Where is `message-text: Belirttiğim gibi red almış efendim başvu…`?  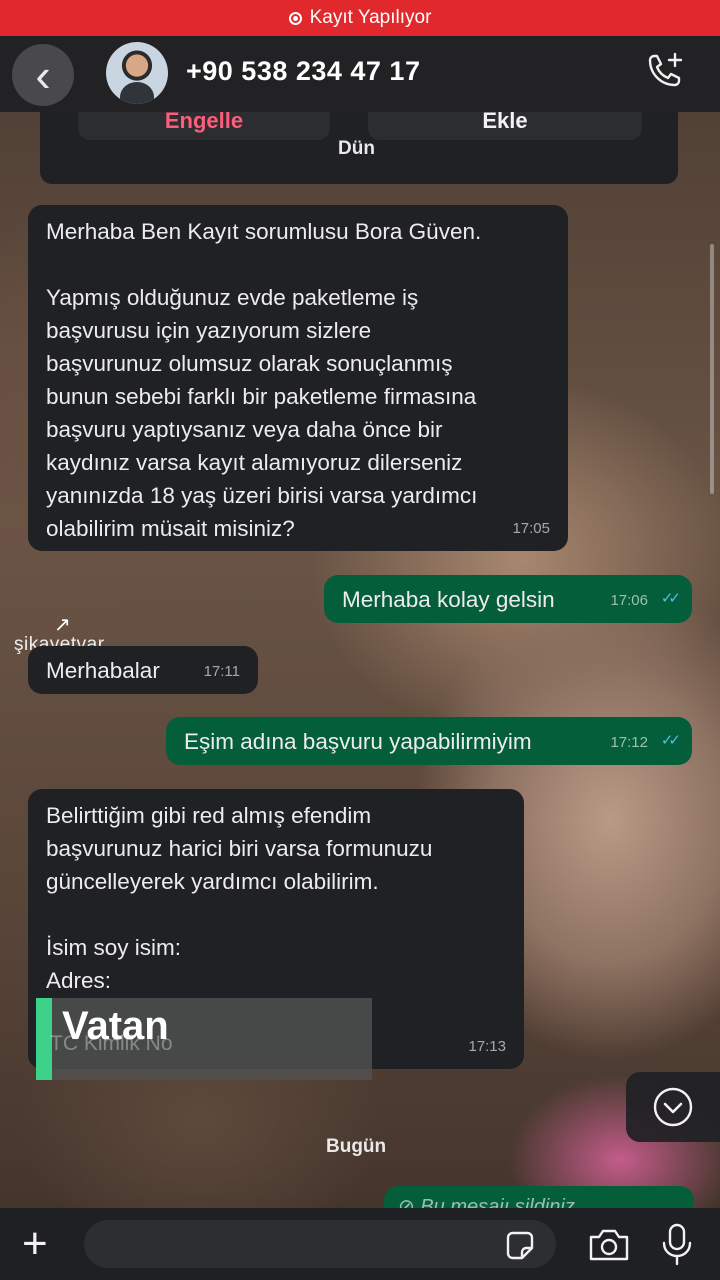
message-text: Belirttiğim gibi red almış efendim başvu… is located at coordinates (239, 898).